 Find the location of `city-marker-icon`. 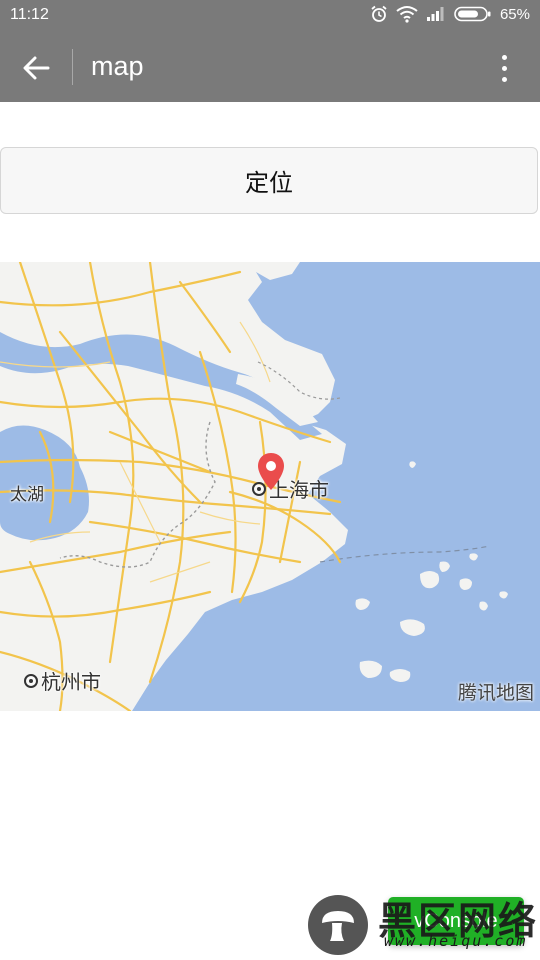

city-marker-icon is located at coordinates (31, 680).